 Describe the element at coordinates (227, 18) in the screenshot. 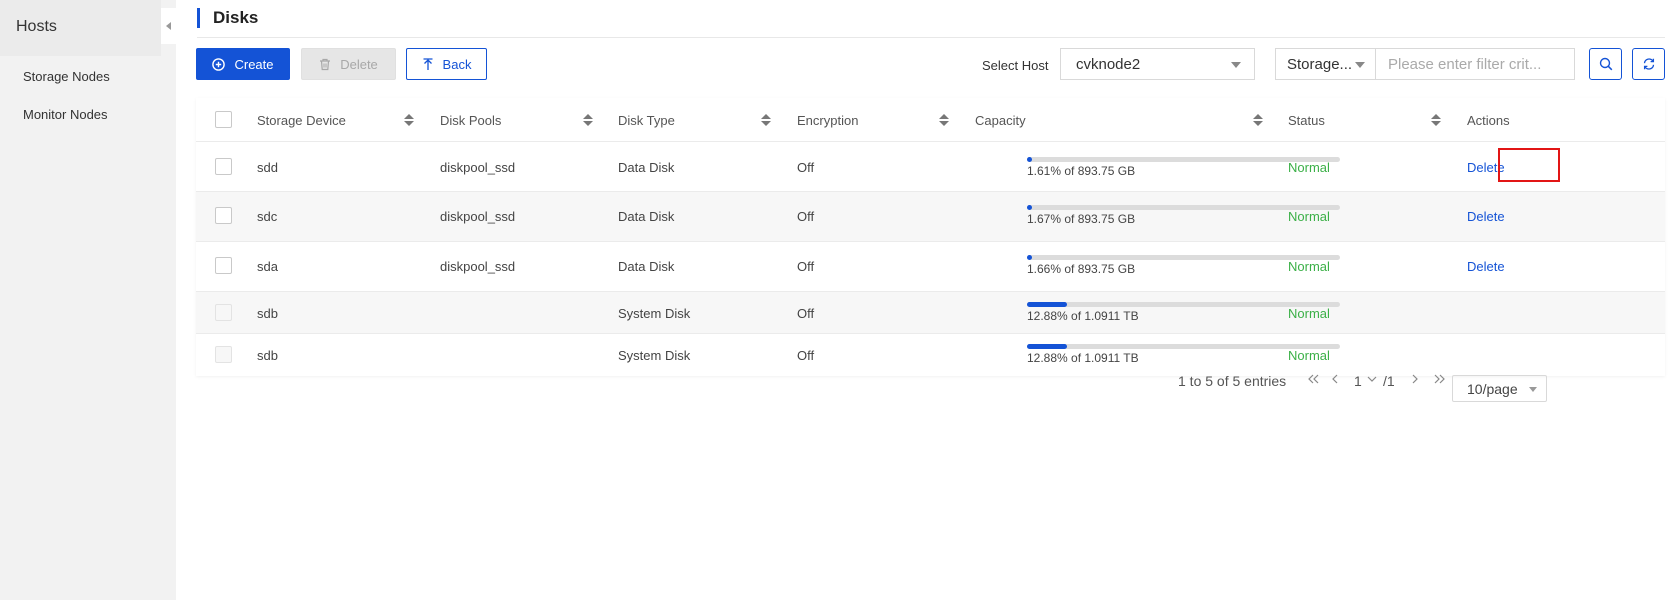

I see `page-title: Disks` at that location.